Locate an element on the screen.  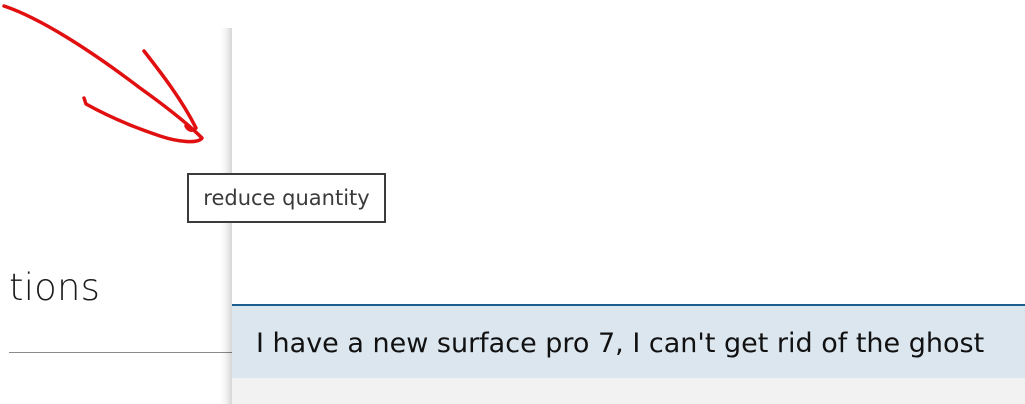
tooltip-text: reduce quantity is located at coordinates (286, 198).